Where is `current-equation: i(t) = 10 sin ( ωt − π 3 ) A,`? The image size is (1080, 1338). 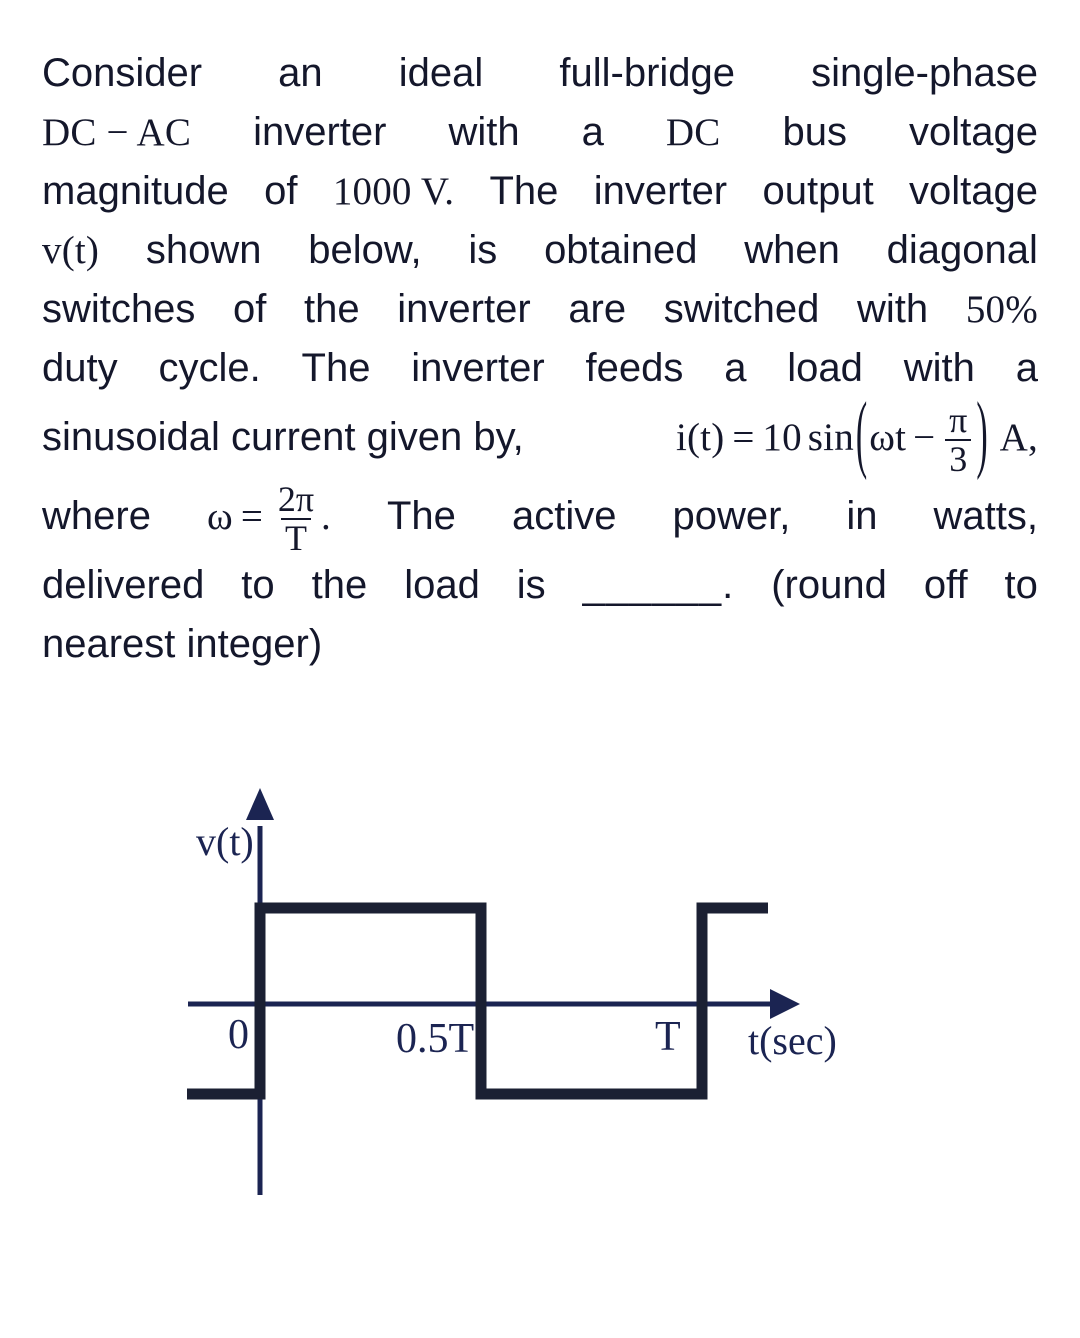
current-equation: i(t) = 10 sin ( ωt − π 3 ) A, is located at coordinates (856, 435).